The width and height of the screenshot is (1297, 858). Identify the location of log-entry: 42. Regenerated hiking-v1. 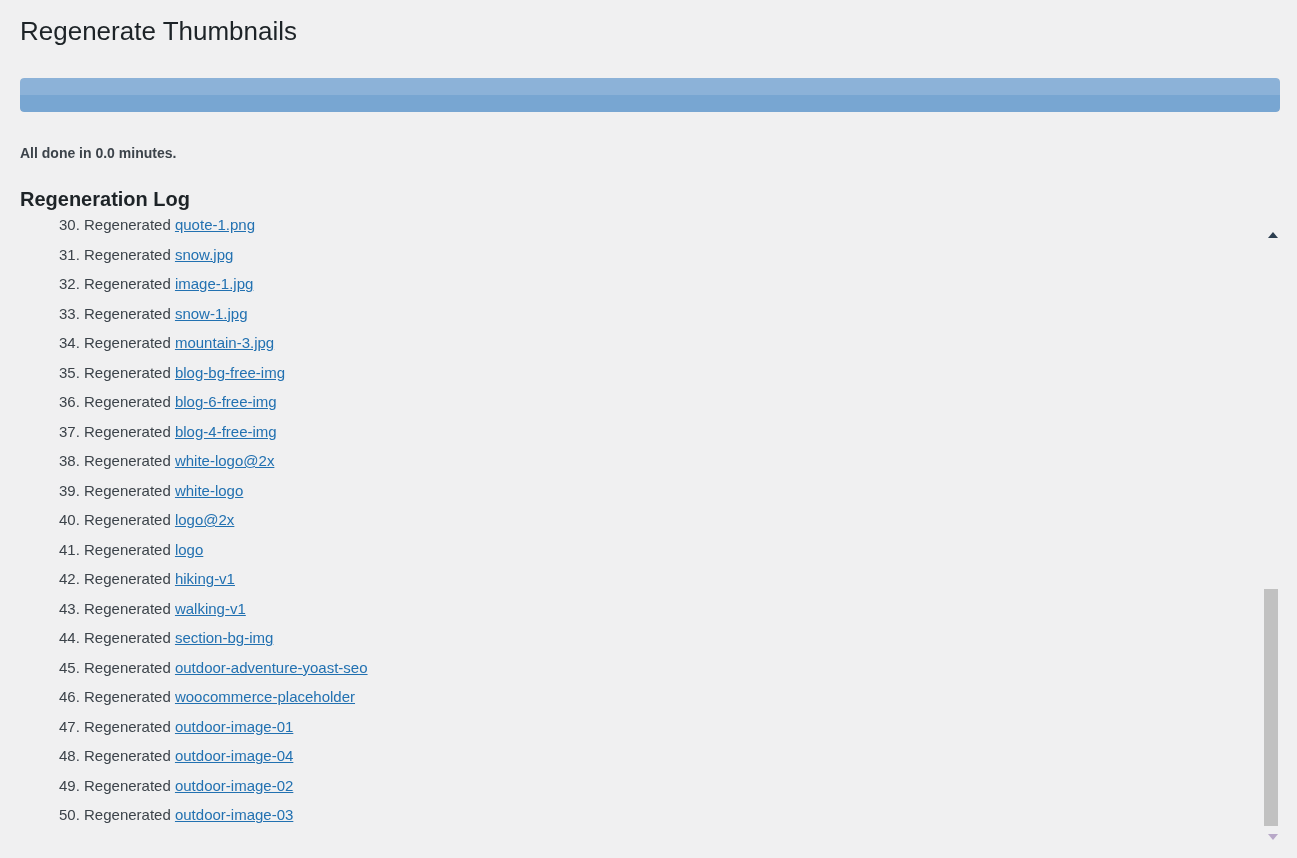
(147, 579).